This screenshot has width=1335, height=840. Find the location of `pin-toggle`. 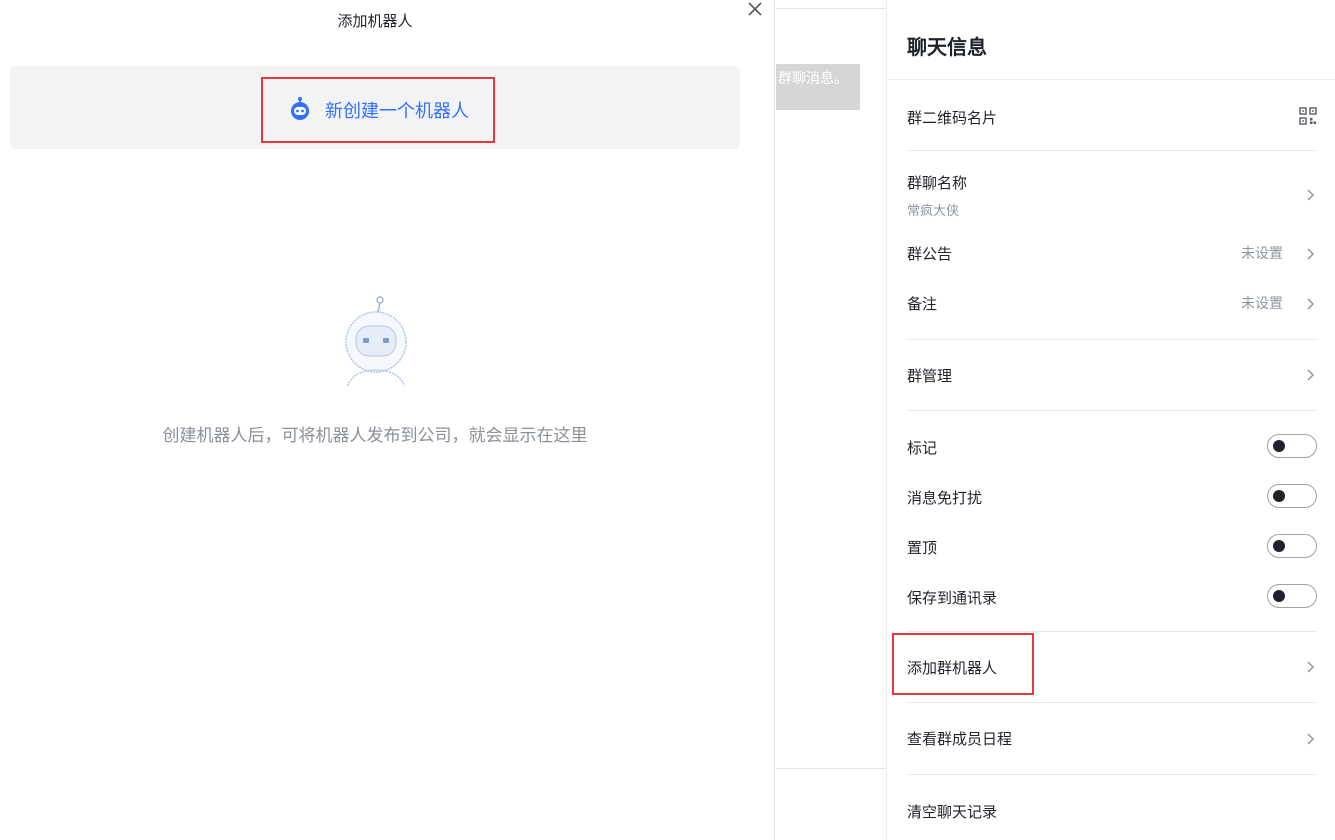

pin-toggle is located at coordinates (1292, 546).